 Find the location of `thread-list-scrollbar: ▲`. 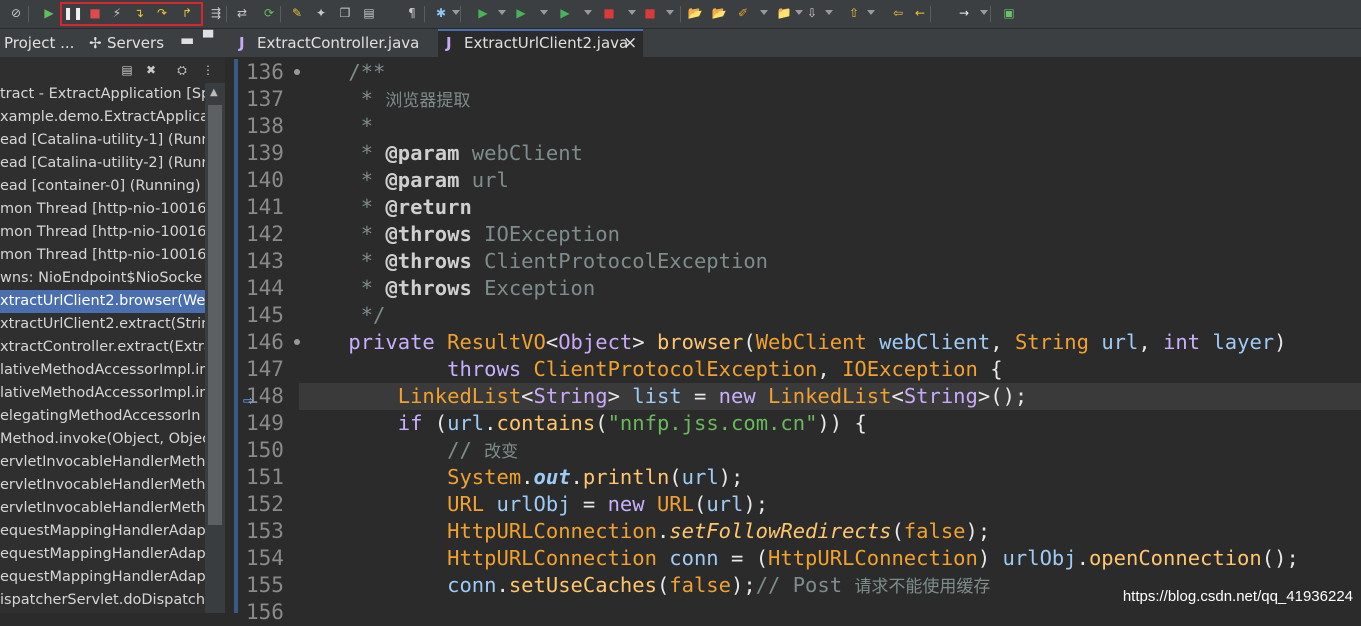

thread-list-scrollbar: ▲ is located at coordinates (215, 348).